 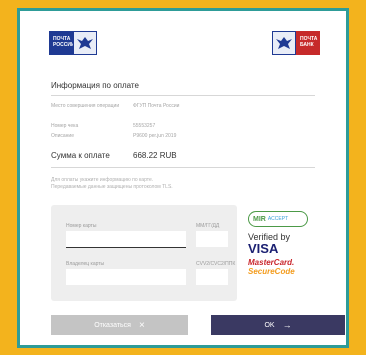 What do you see at coordinates (287, 325) in the screenshot?
I see `arrow-right-icon: →` at bounding box center [287, 325].